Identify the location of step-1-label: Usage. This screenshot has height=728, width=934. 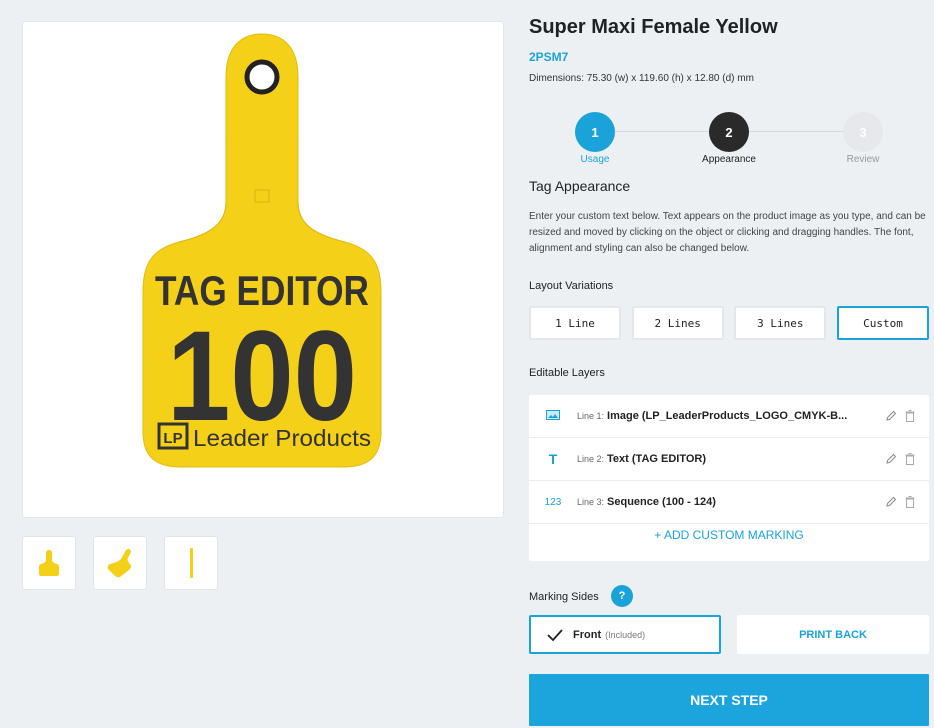
(595, 159).